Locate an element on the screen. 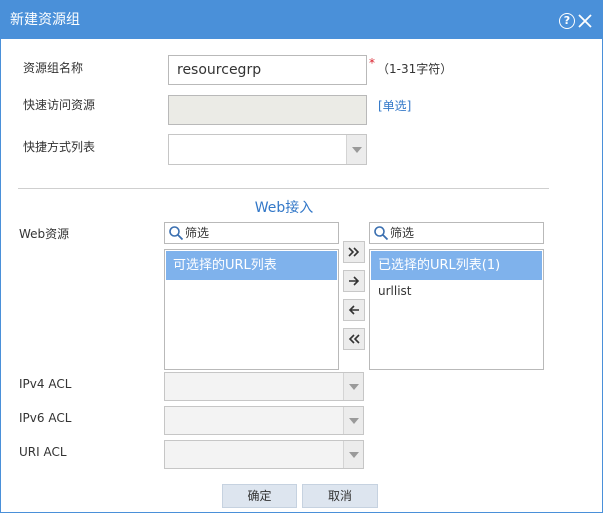 Image resolution: width=603 pixels, height=513 pixels. quick-access-input is located at coordinates (267, 110).